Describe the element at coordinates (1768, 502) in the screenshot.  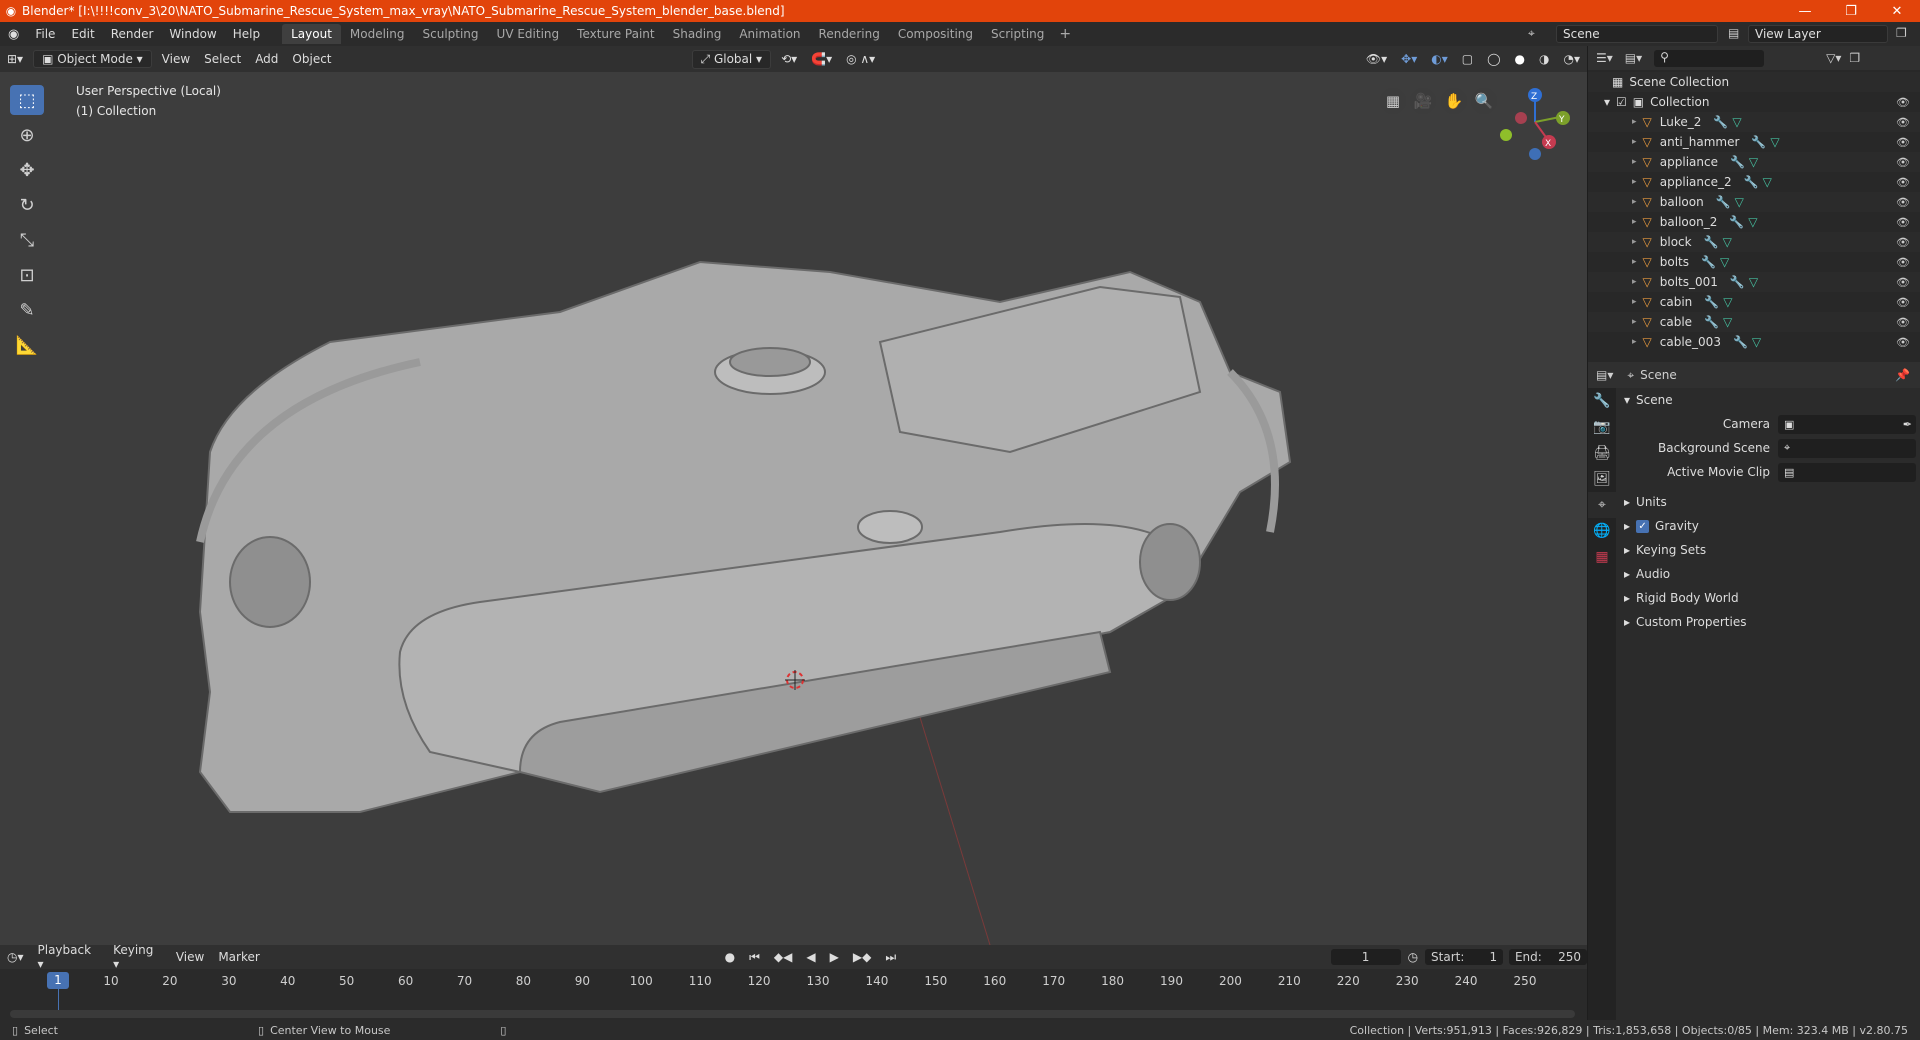
I see `units-panel: ▸ Units` at that location.